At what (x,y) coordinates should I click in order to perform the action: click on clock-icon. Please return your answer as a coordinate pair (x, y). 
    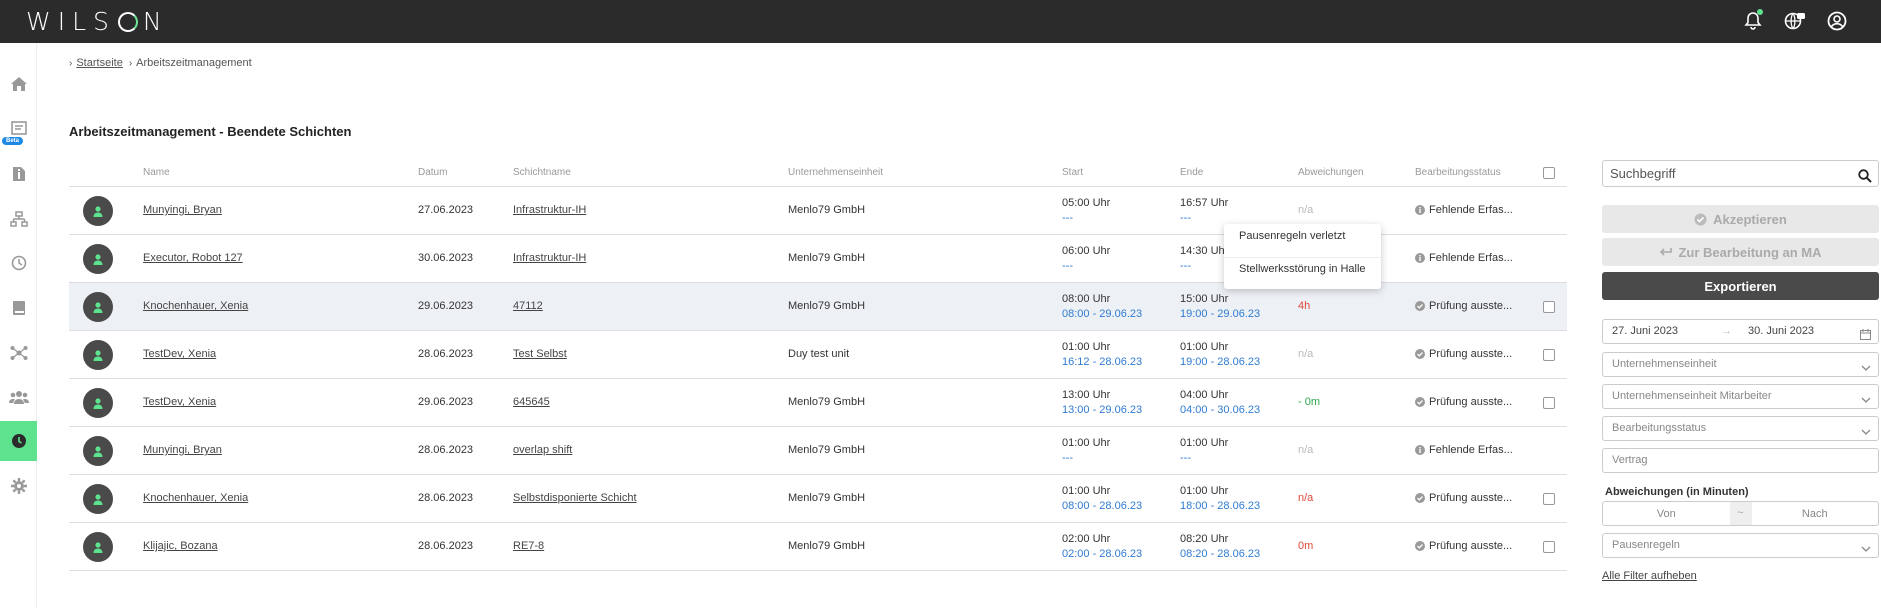
    Looking at the image, I should click on (18, 263).